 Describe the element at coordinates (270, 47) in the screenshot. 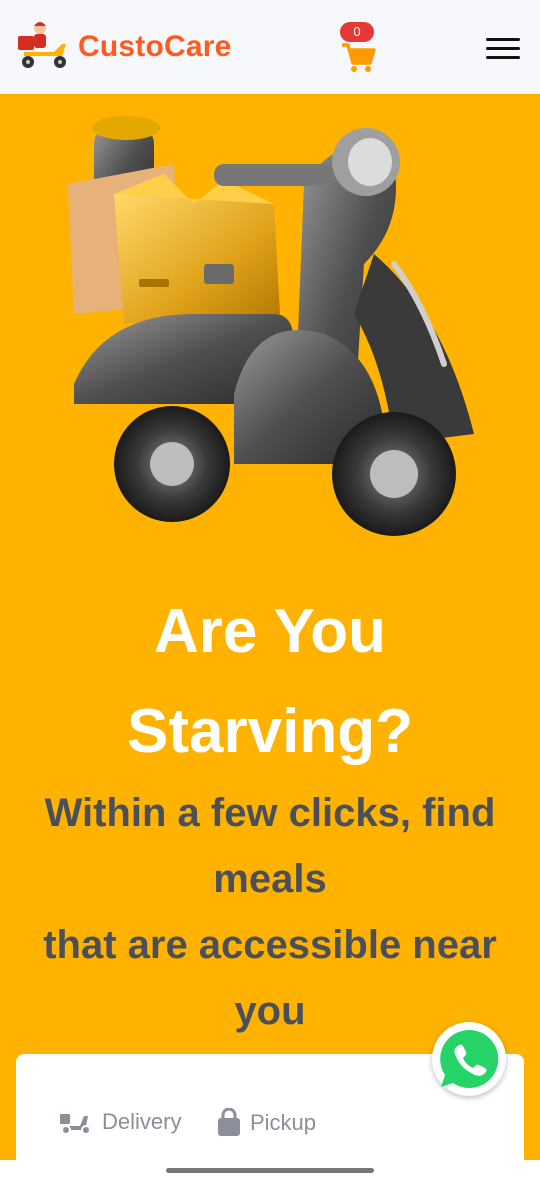

I see `app-header: CustoCare 0` at that location.